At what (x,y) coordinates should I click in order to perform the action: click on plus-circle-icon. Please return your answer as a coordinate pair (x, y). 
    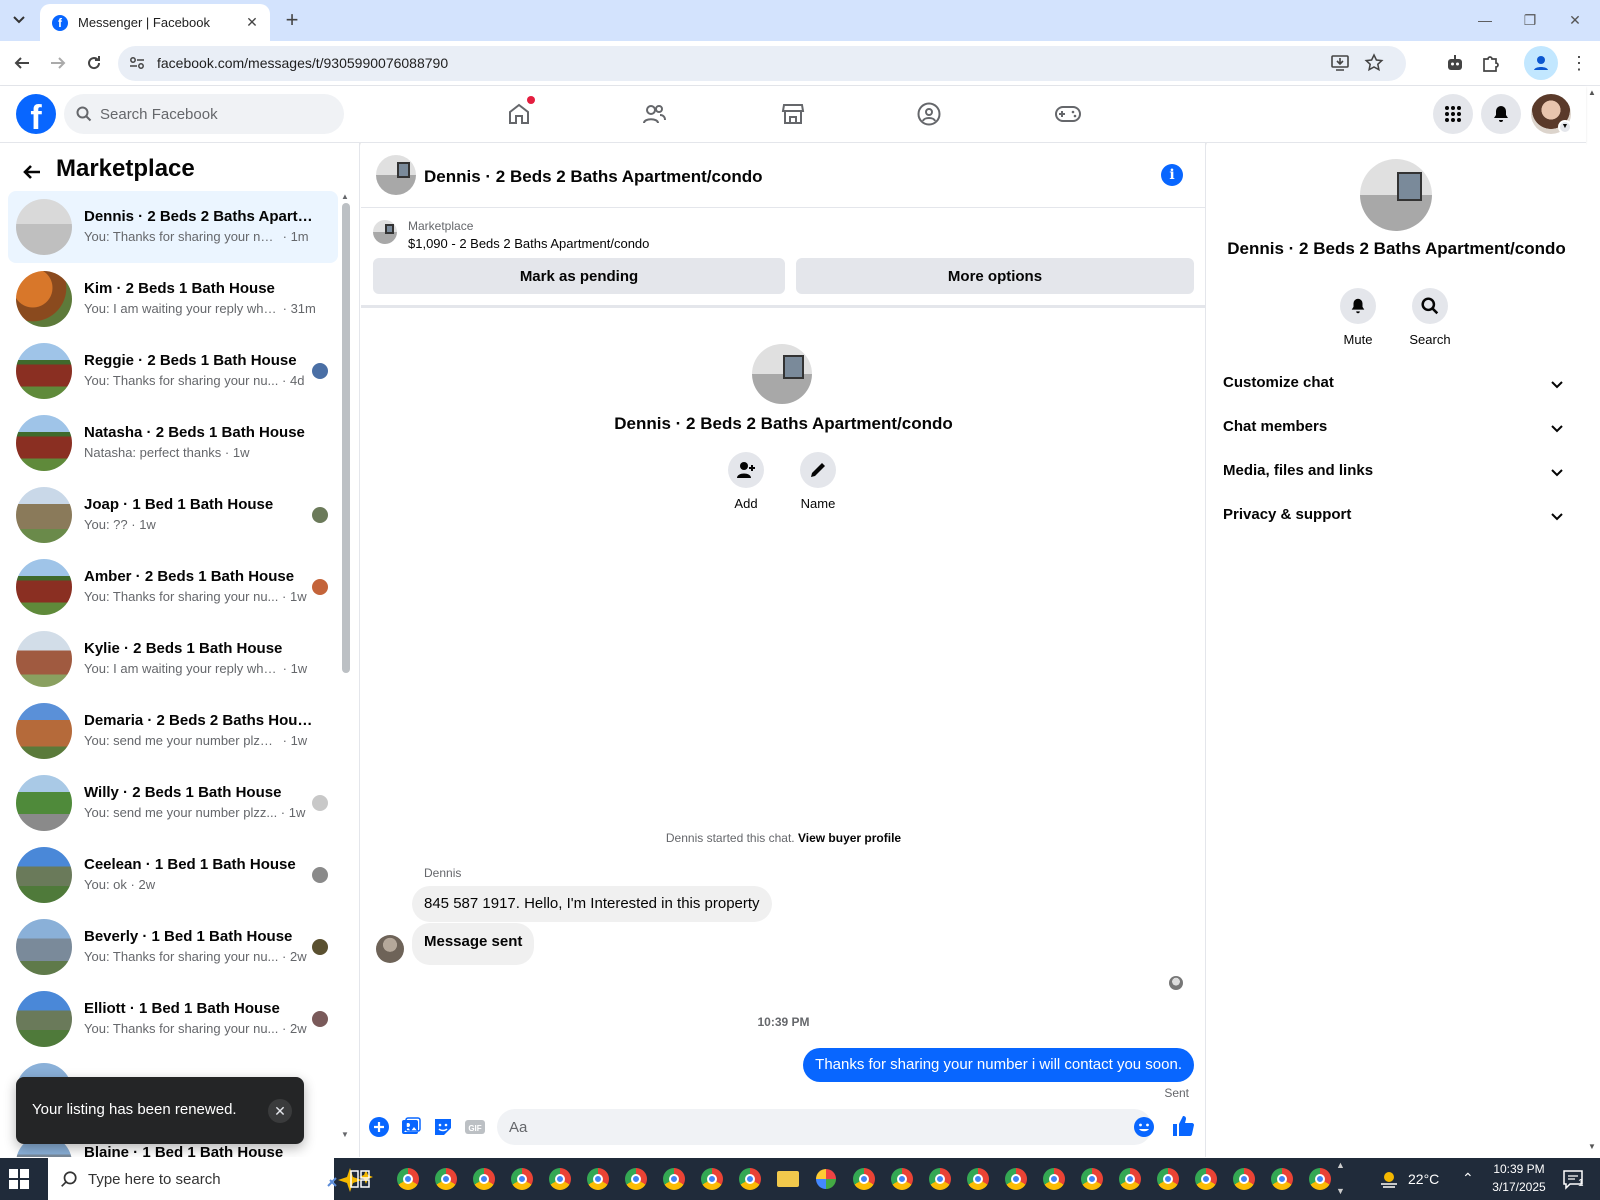
    Looking at the image, I should click on (379, 1127).